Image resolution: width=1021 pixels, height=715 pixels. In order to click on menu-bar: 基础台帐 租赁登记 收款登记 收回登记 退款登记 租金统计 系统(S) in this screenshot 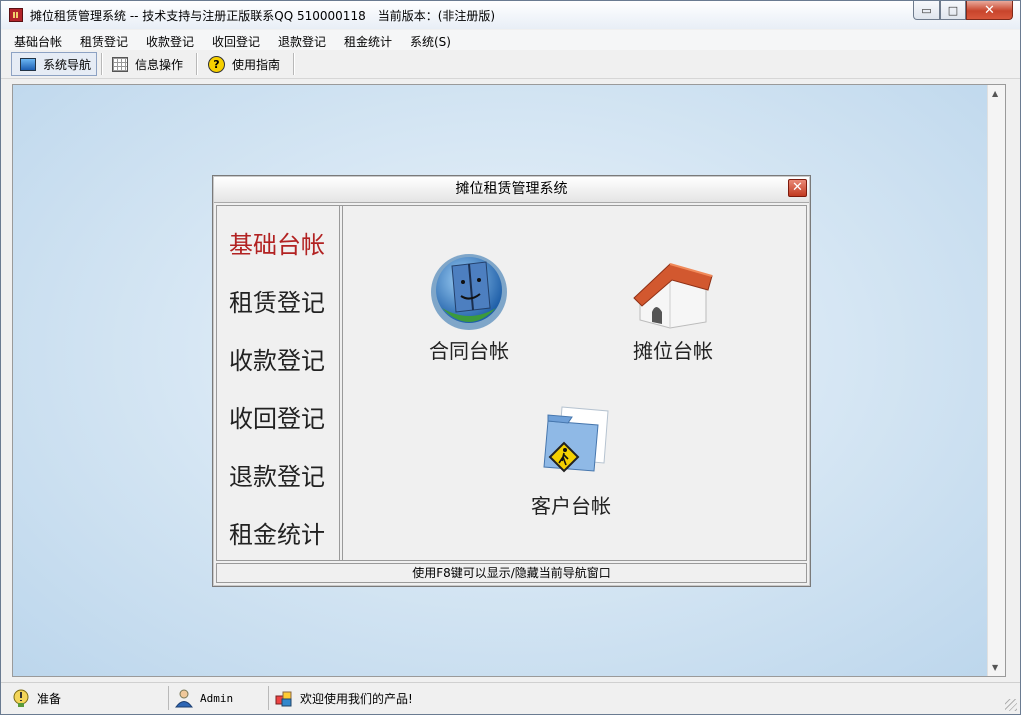, I will do `click(510, 40)`.